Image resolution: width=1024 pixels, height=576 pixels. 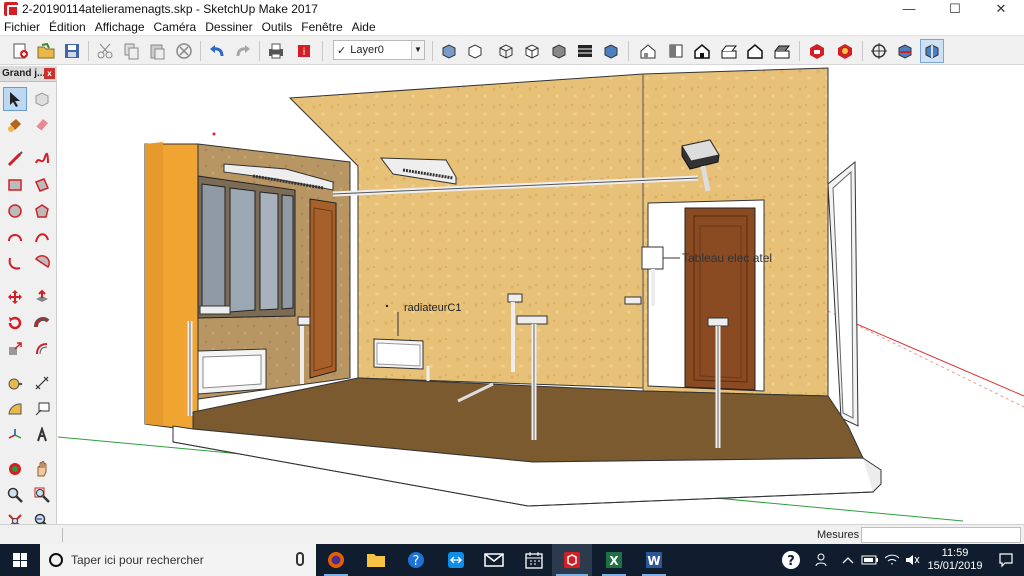 I want to click on tape-measure-tool-icon, so click(x=15, y=383).